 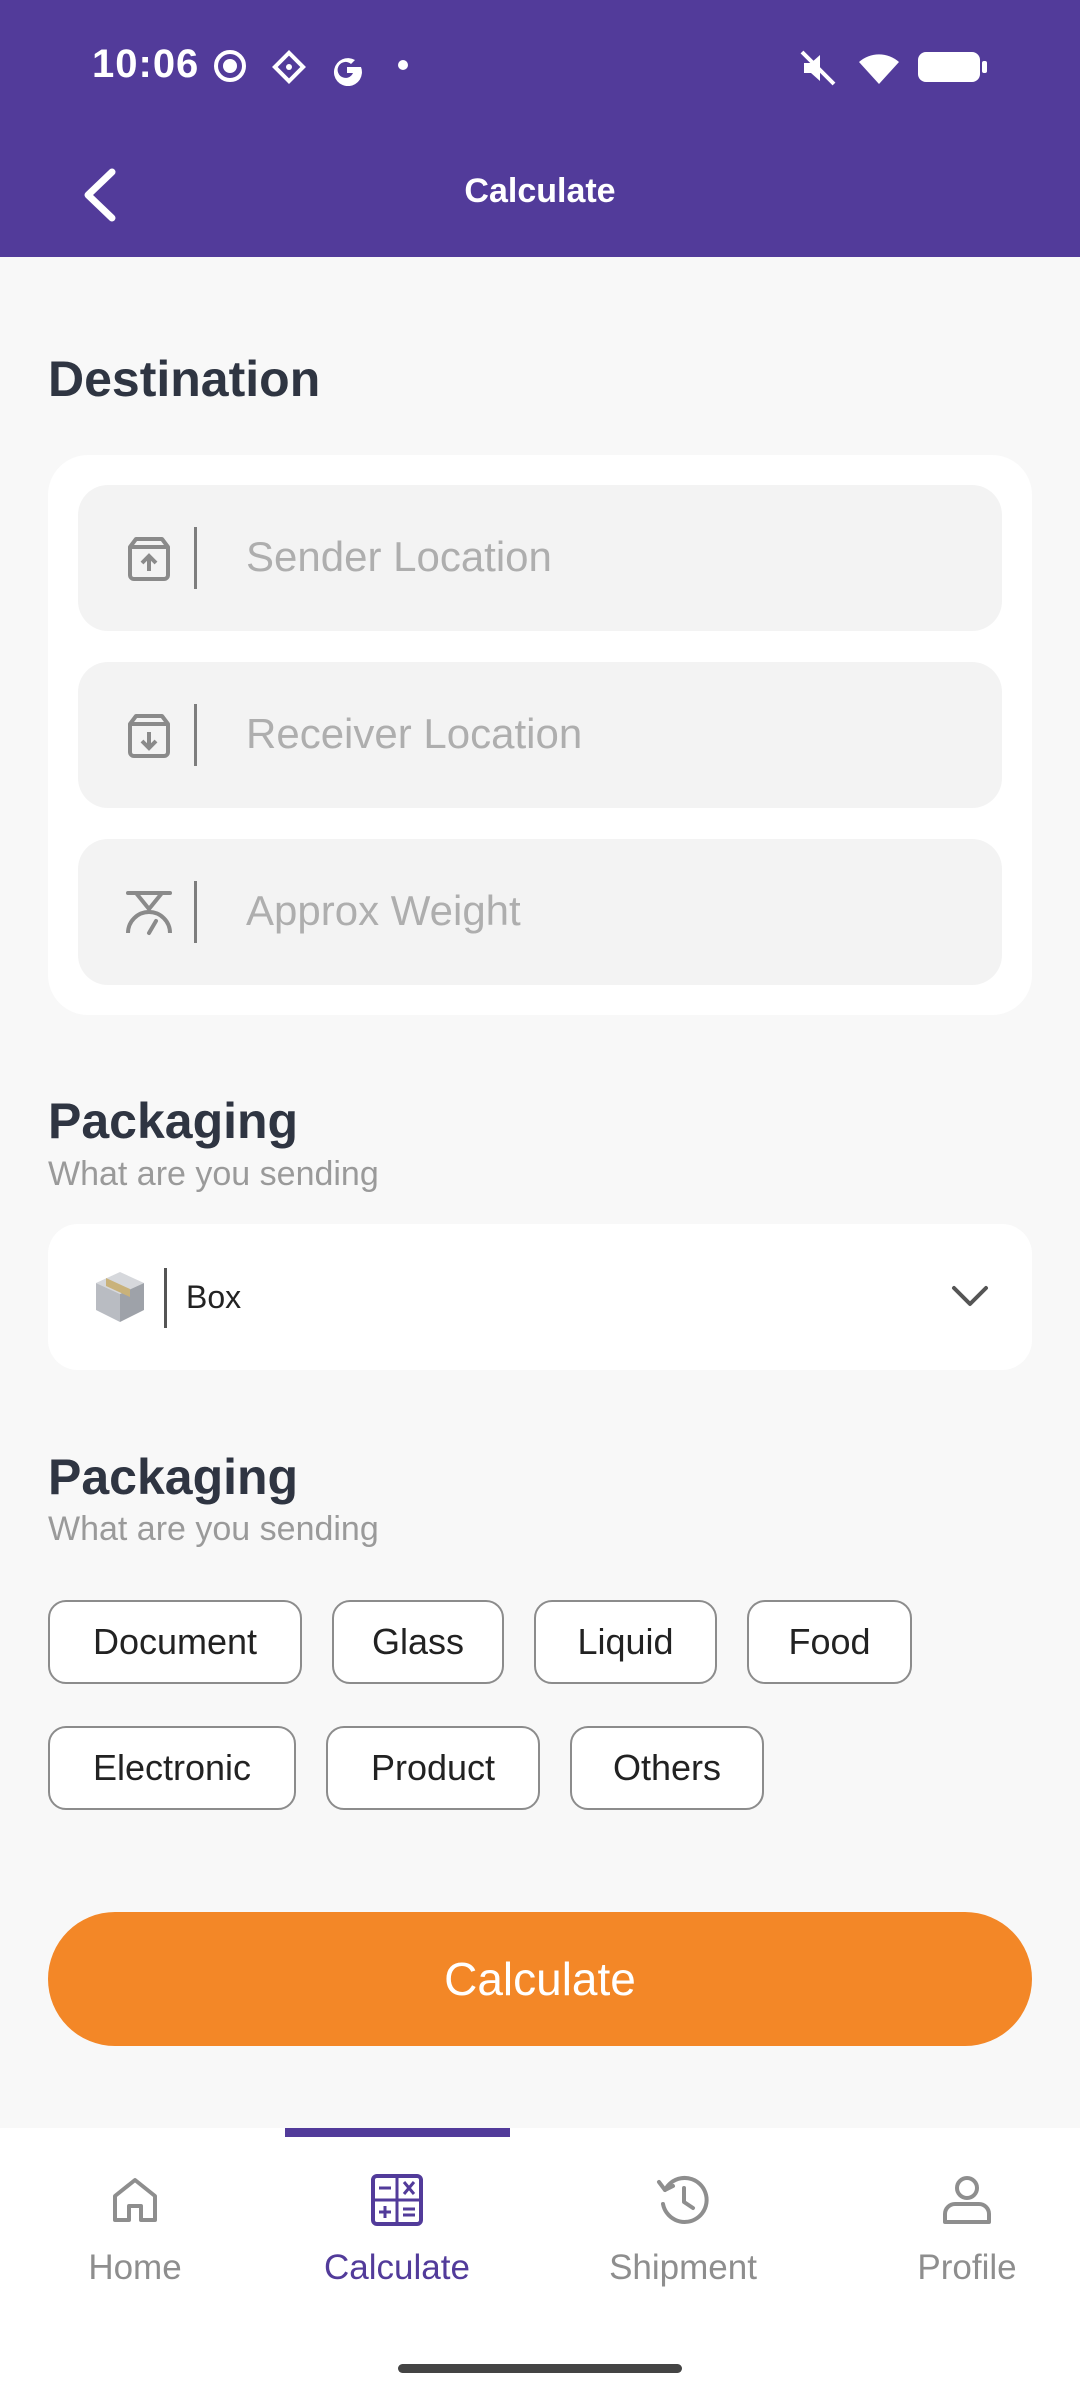 What do you see at coordinates (184, 379) in the screenshot?
I see `destination-heading: Destination` at bounding box center [184, 379].